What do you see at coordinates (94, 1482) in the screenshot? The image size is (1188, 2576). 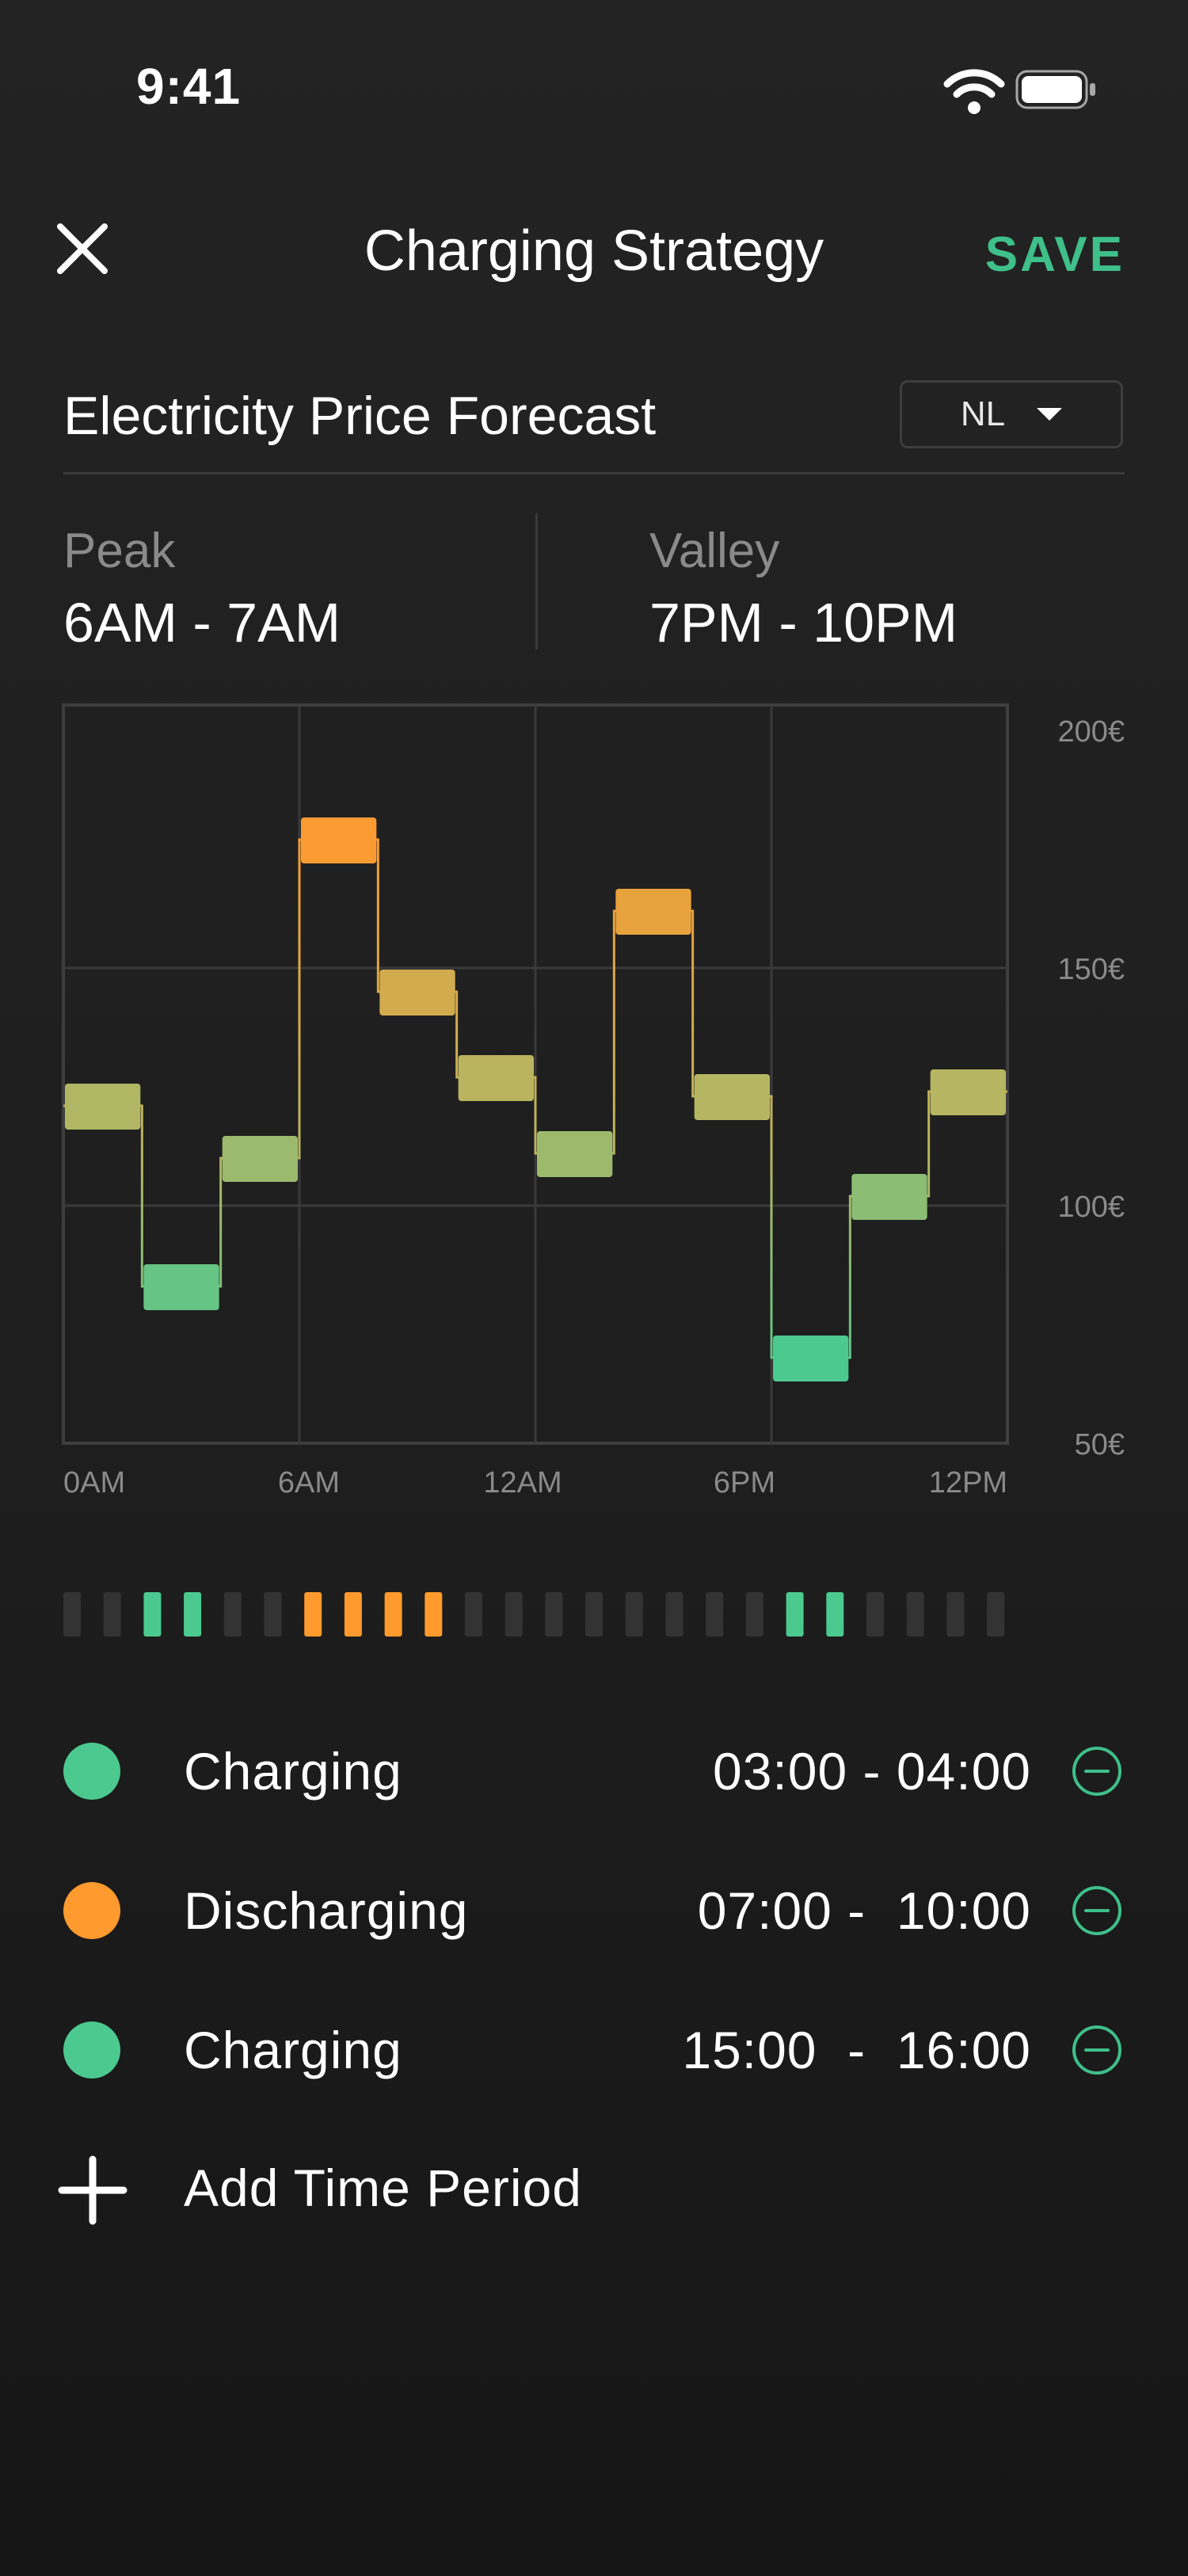 I see `x-tick-label: 0AM` at bounding box center [94, 1482].